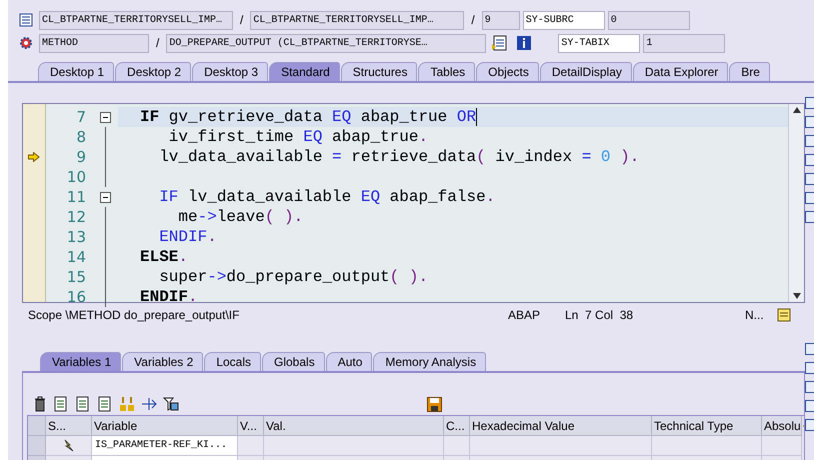 This screenshot has height=460, width=814. What do you see at coordinates (379, 71) in the screenshot?
I see `desktop-tab: Structures` at bounding box center [379, 71].